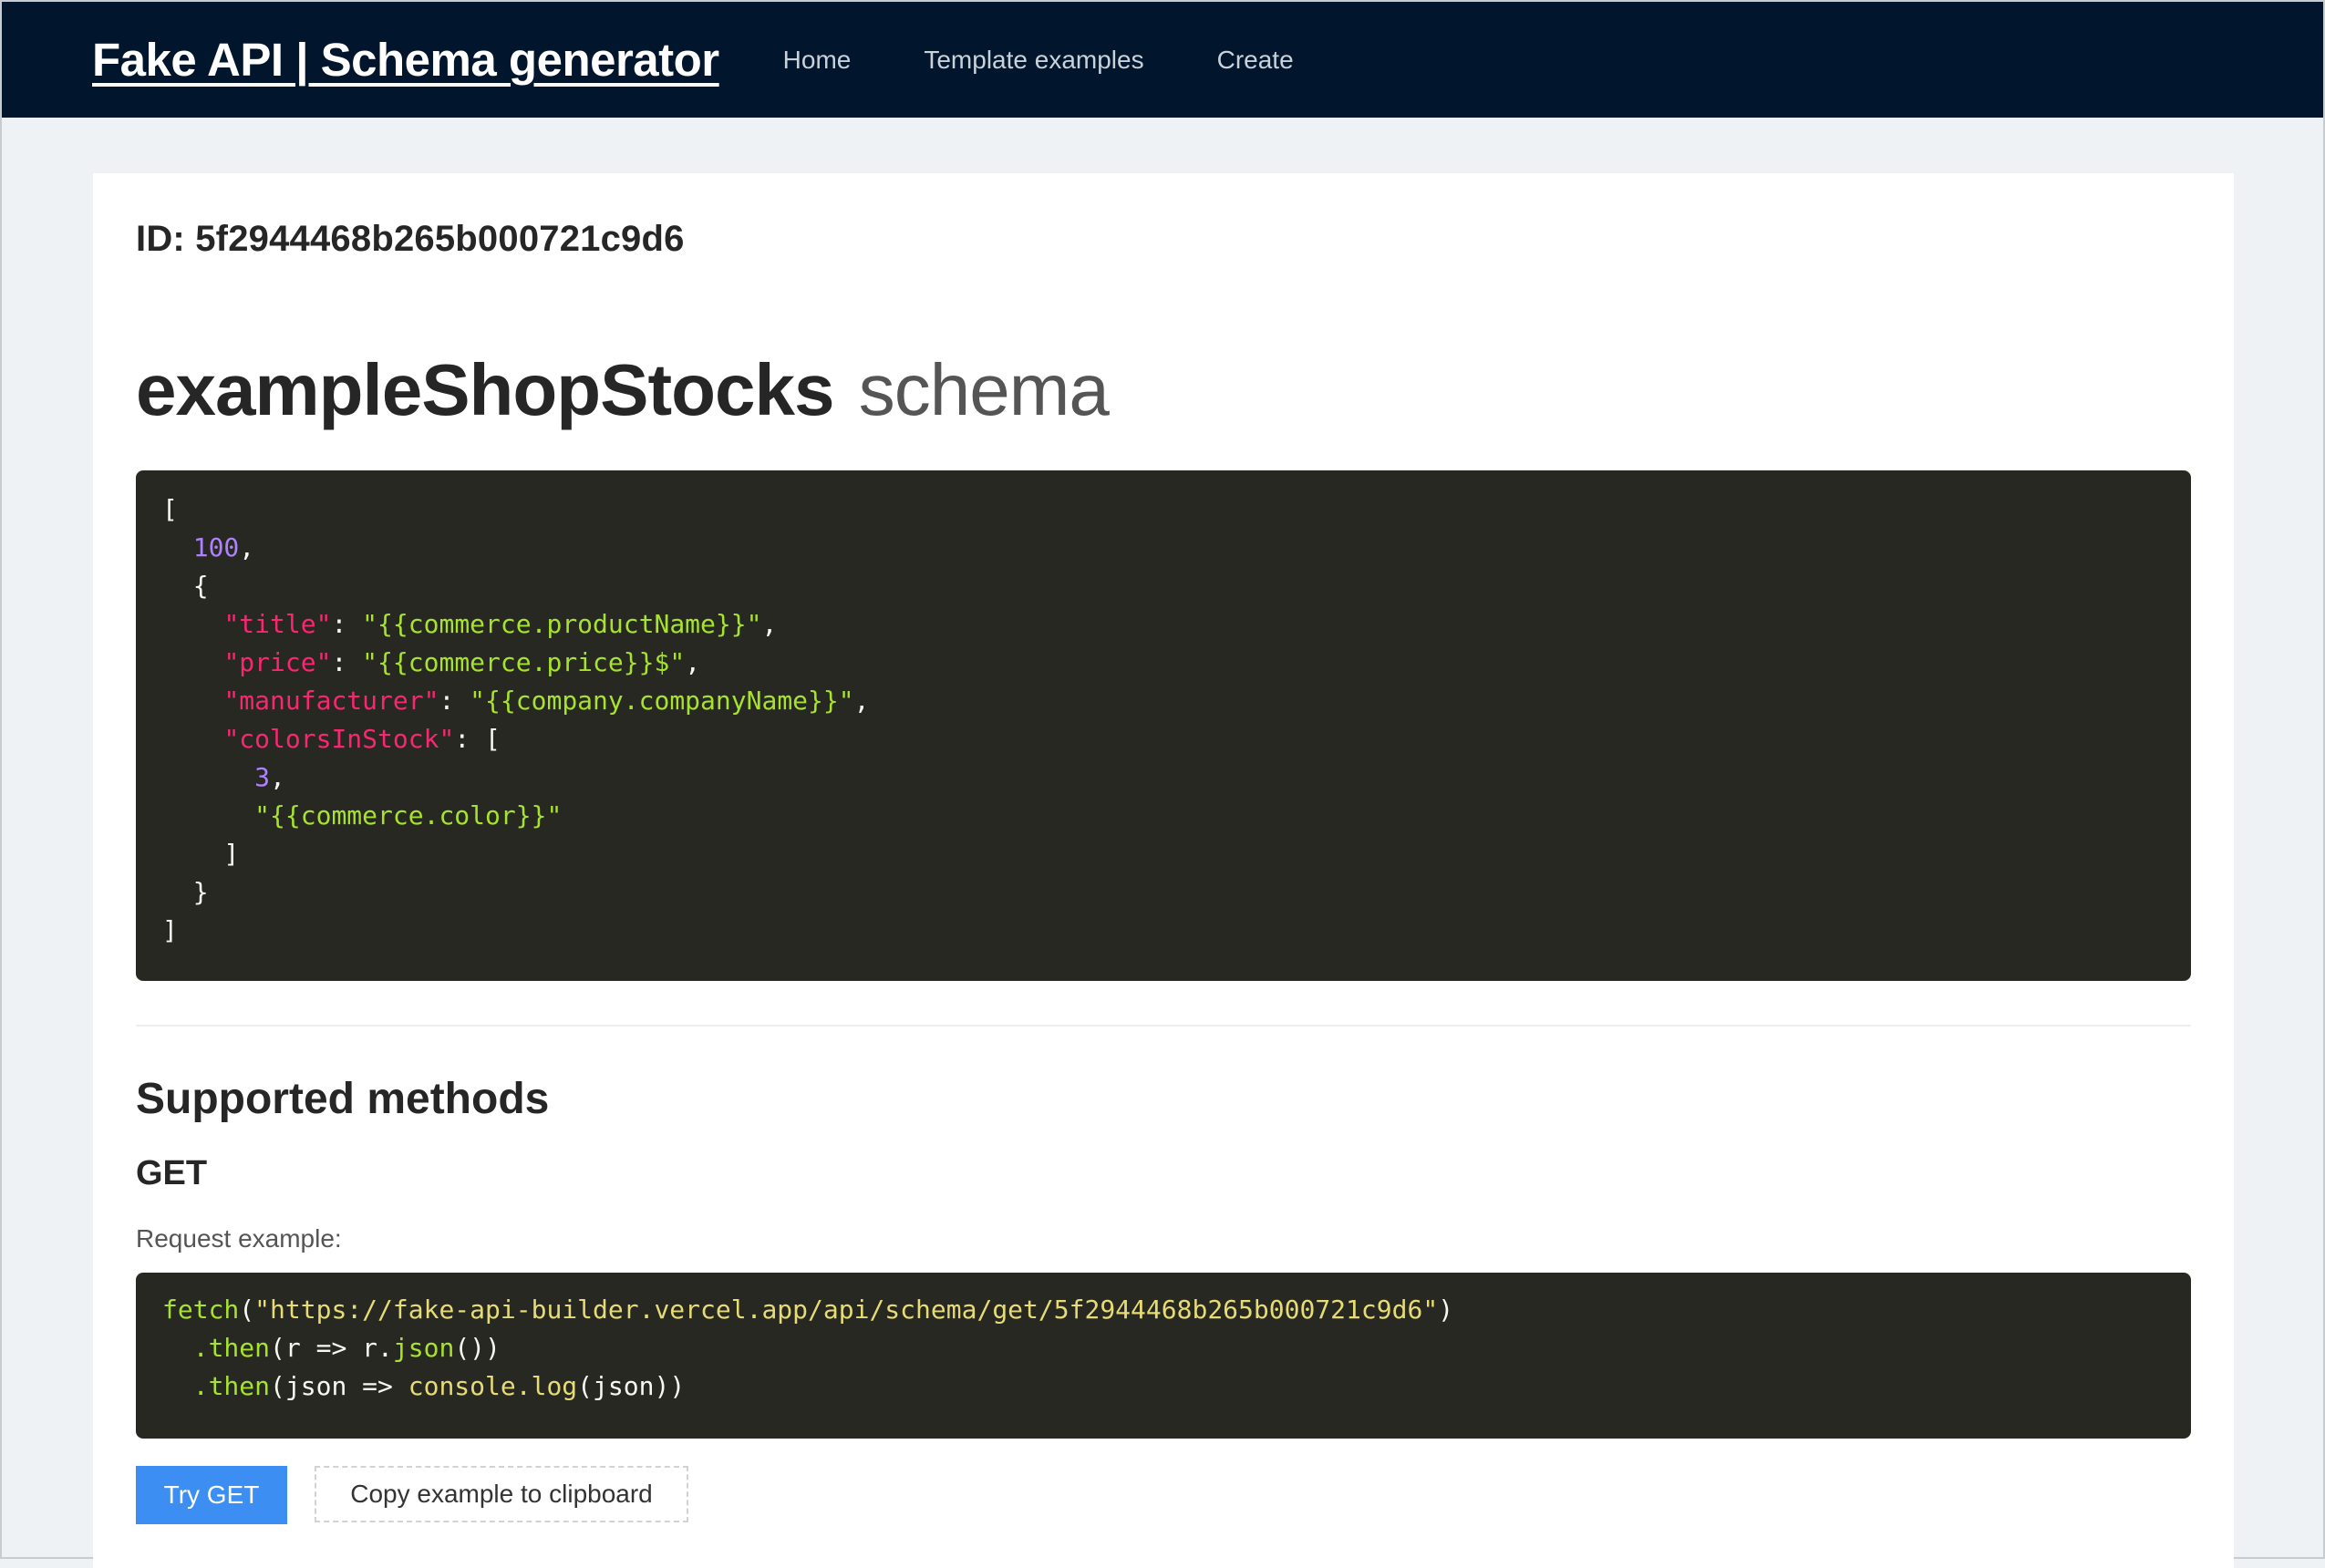 The height and width of the screenshot is (1568, 2325). What do you see at coordinates (1255, 61) in the screenshot?
I see `nav-link-create: Create` at bounding box center [1255, 61].